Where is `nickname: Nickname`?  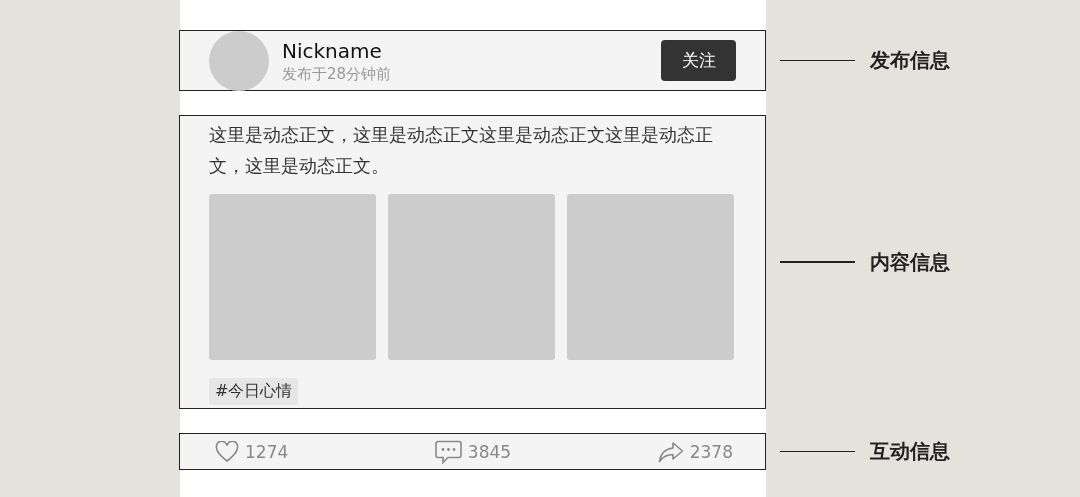 nickname: Nickname is located at coordinates (332, 50).